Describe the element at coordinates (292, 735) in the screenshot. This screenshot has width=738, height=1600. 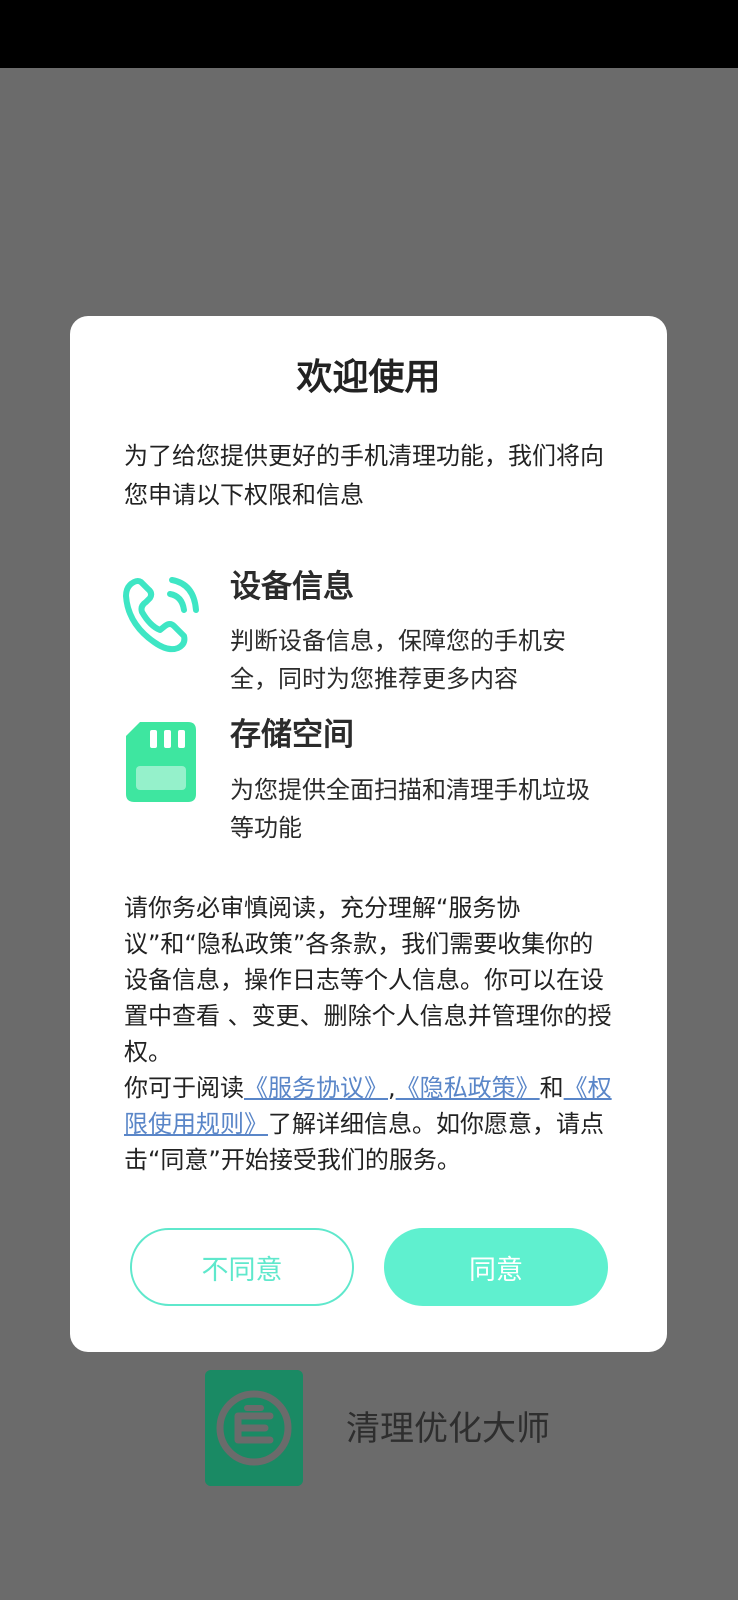
I see `permission-title-storage: 存储空间` at that location.